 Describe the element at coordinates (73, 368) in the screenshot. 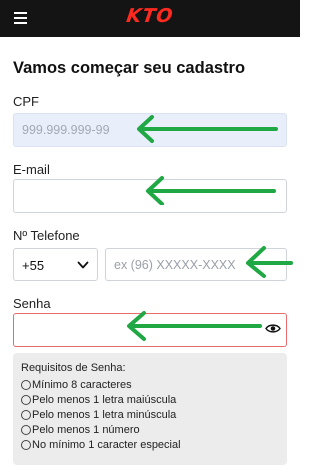

I see `requirements-title: Requisitos de Senha:` at that location.